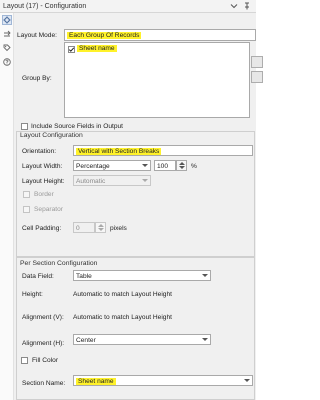  Describe the element at coordinates (118, 228) in the screenshot. I see `cell-padding-unit: pixels` at that location.